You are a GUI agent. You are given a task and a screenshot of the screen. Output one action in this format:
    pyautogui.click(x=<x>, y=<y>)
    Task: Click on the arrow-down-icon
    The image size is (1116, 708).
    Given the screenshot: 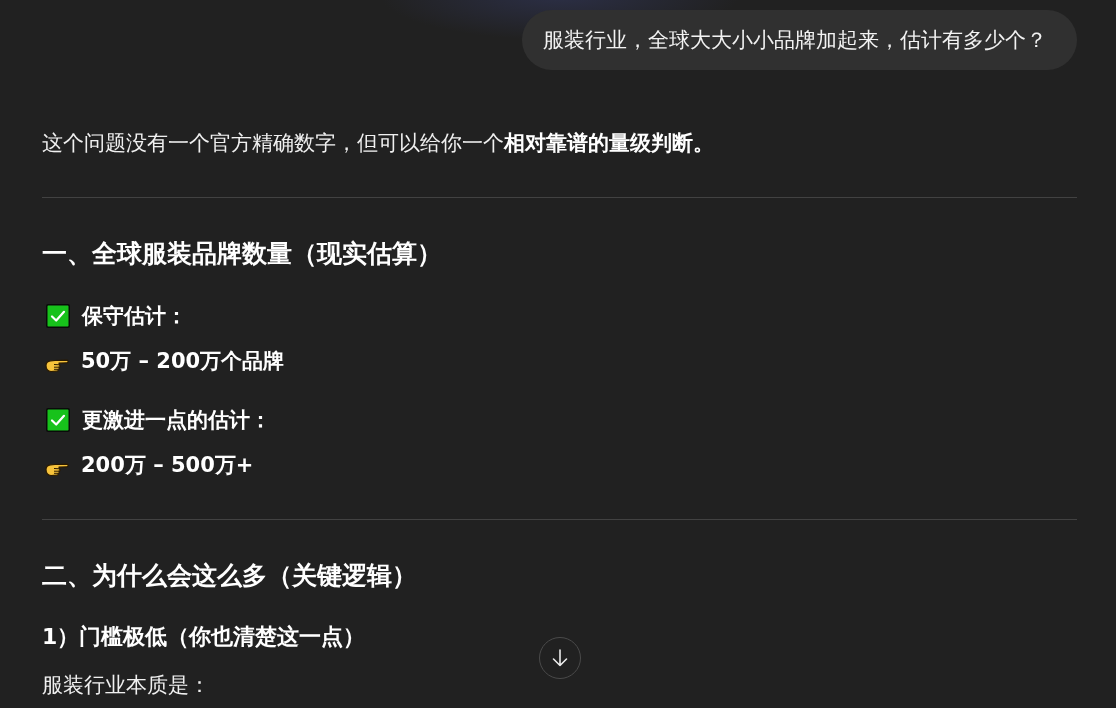 What is the action you would take?
    pyautogui.click(x=560, y=658)
    